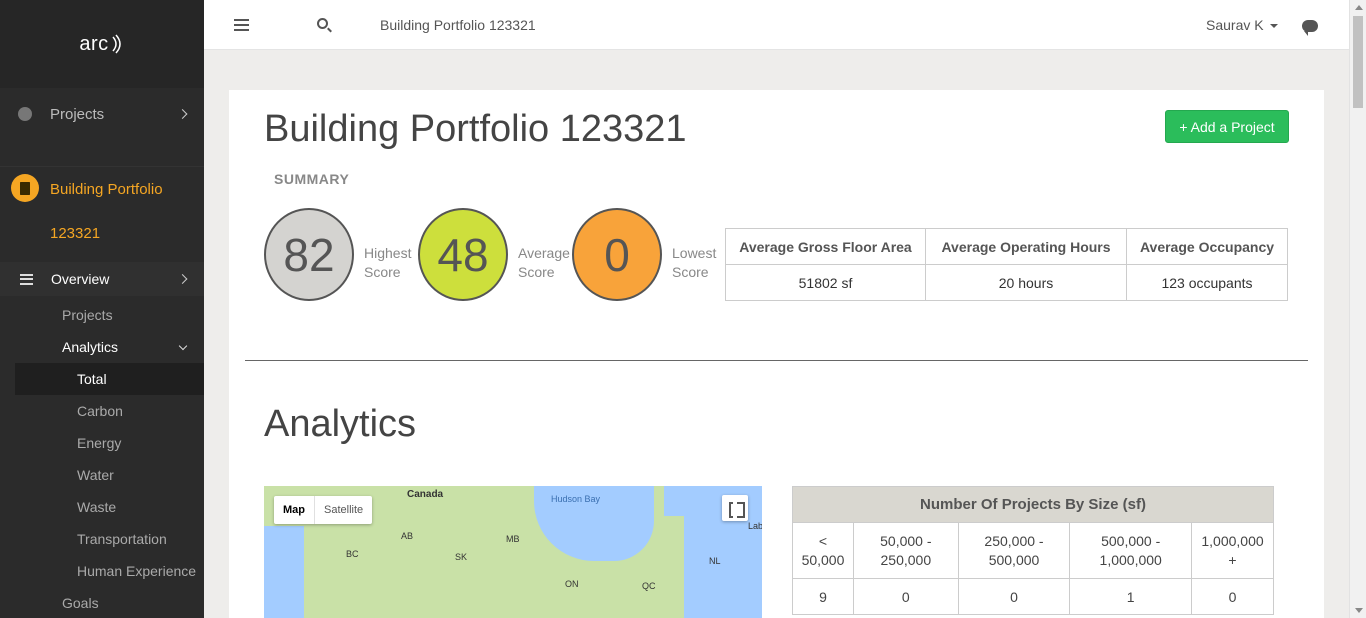 The height and width of the screenshot is (618, 1366). What do you see at coordinates (1026, 246) in the screenshot?
I see `avg-hours-header: Average Operating Hours` at bounding box center [1026, 246].